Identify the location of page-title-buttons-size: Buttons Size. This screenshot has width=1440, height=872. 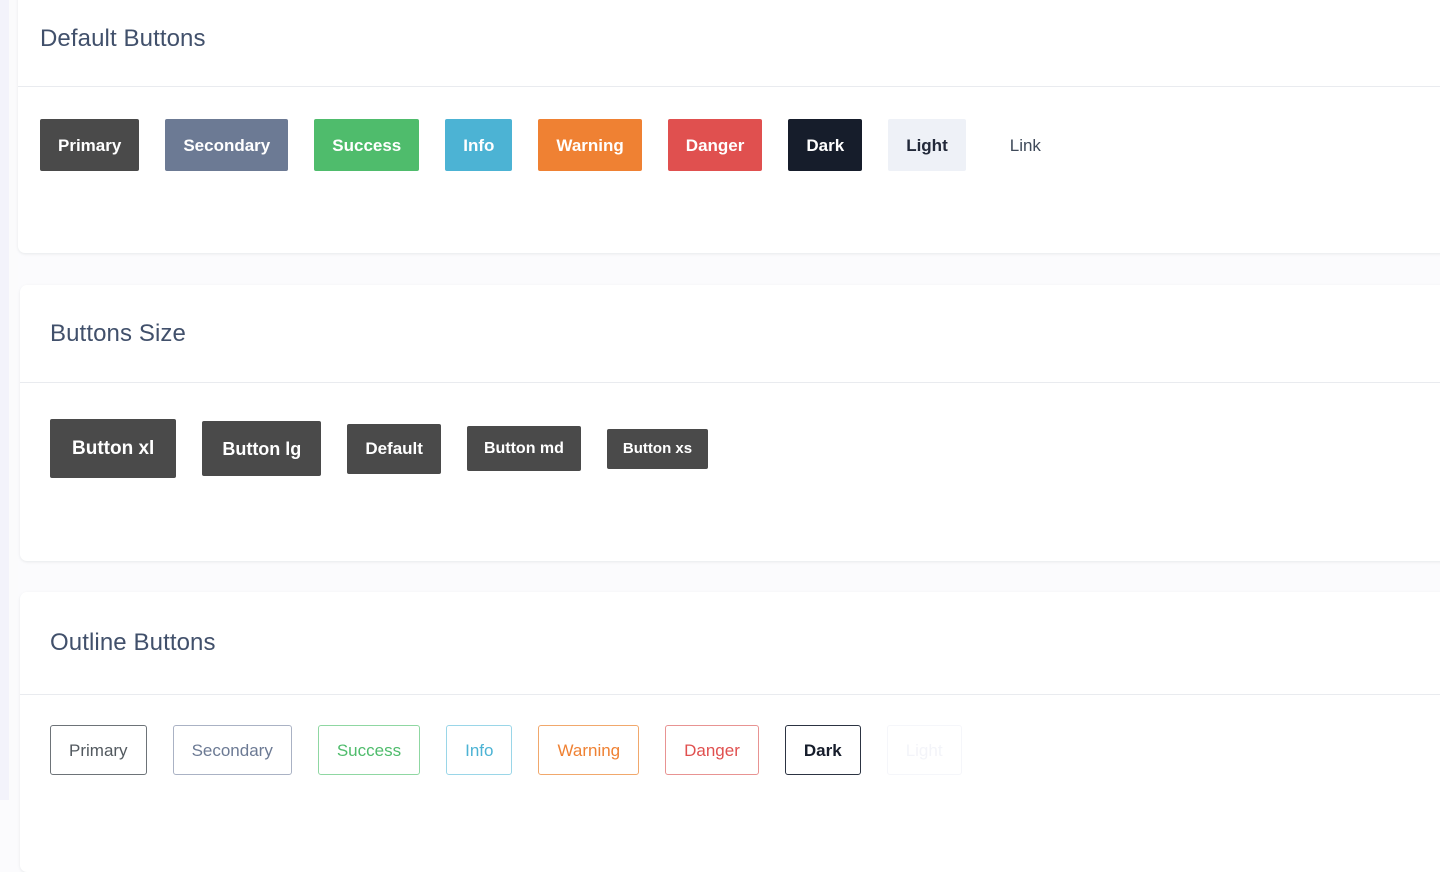
(118, 333).